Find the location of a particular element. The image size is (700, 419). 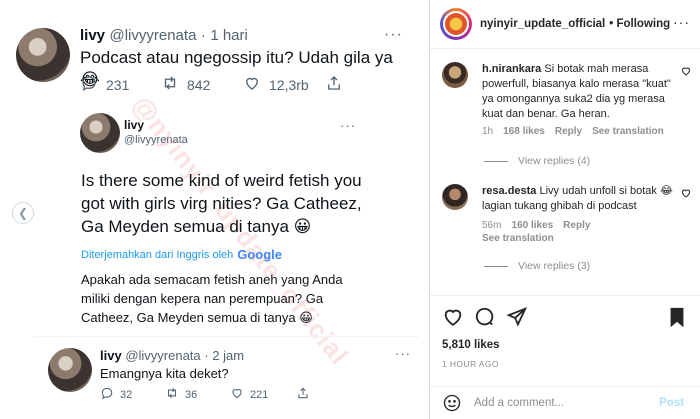

tweet-author-avatar is located at coordinates (43, 55).